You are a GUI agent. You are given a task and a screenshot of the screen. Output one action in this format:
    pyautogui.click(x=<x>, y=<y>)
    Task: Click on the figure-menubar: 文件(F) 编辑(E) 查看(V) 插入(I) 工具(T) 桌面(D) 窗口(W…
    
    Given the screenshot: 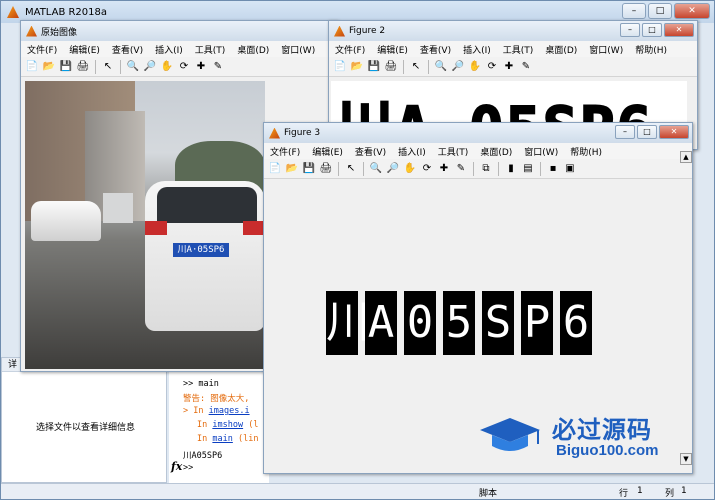 What is the action you would take?
    pyautogui.click(x=179, y=49)
    